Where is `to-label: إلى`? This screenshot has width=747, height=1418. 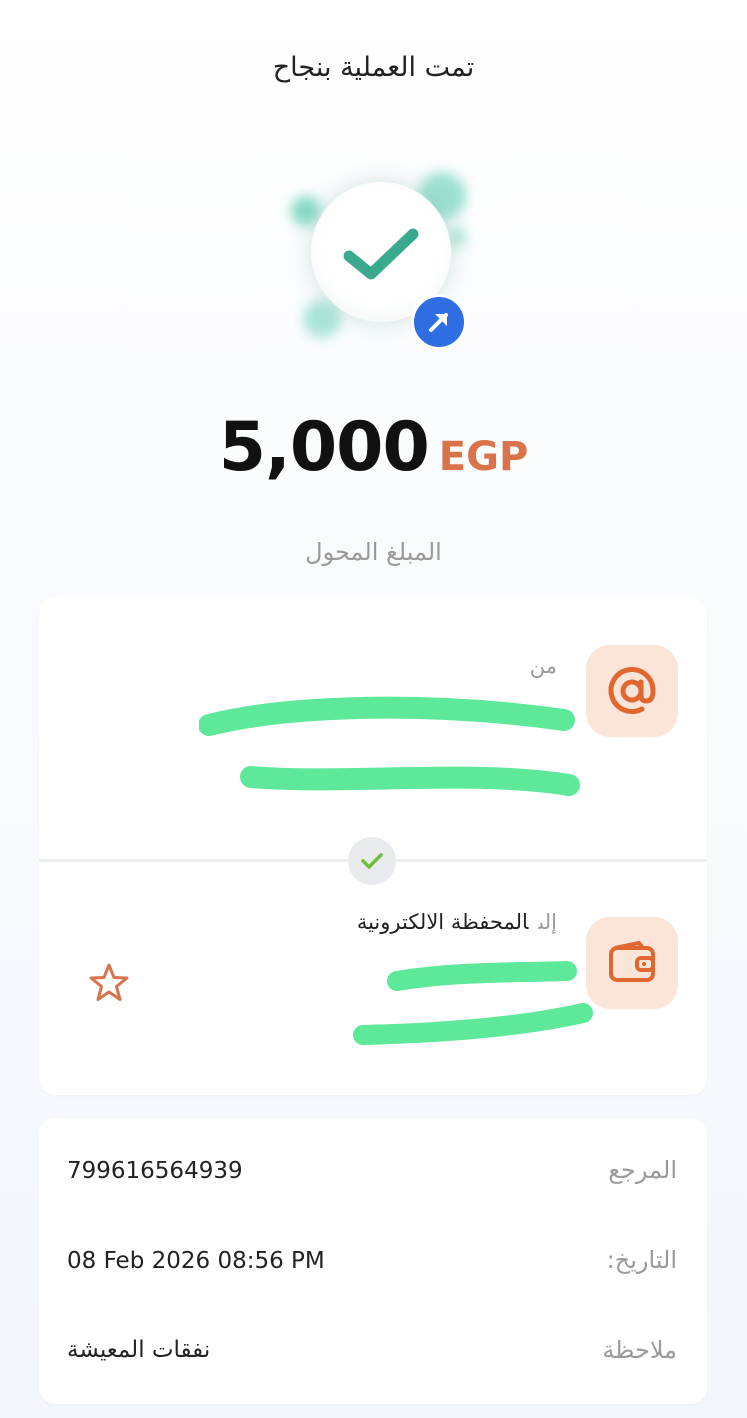
to-label: إلى is located at coordinates (547, 922).